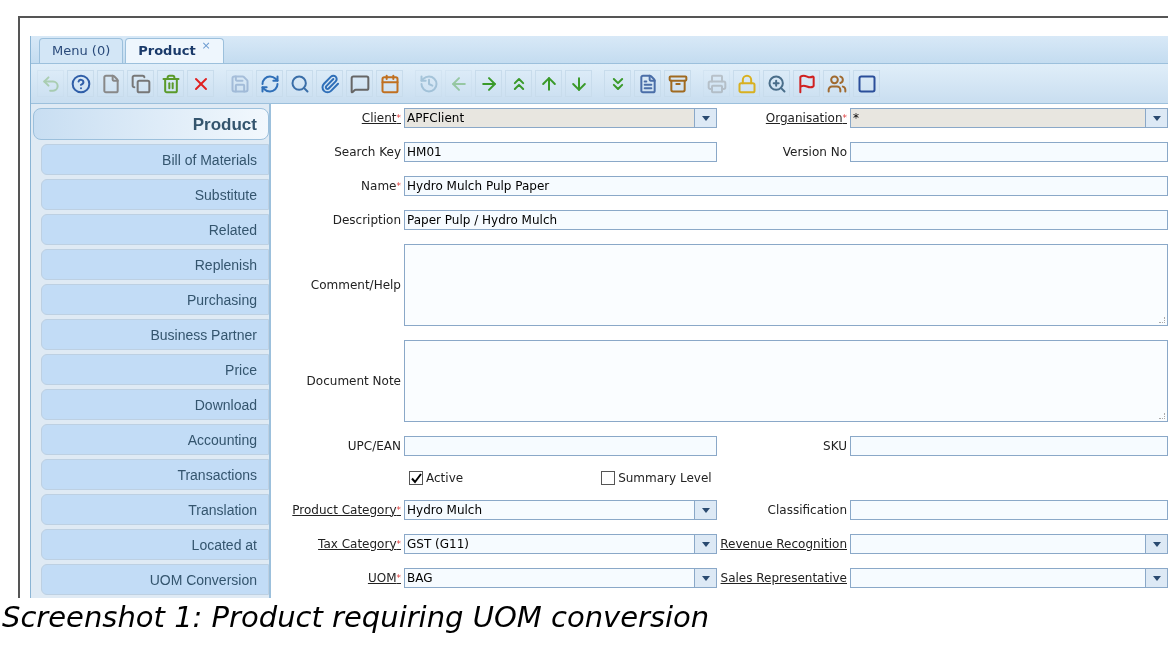 The height and width of the screenshot is (649, 1168). I want to click on delete-icon, so click(200, 83).